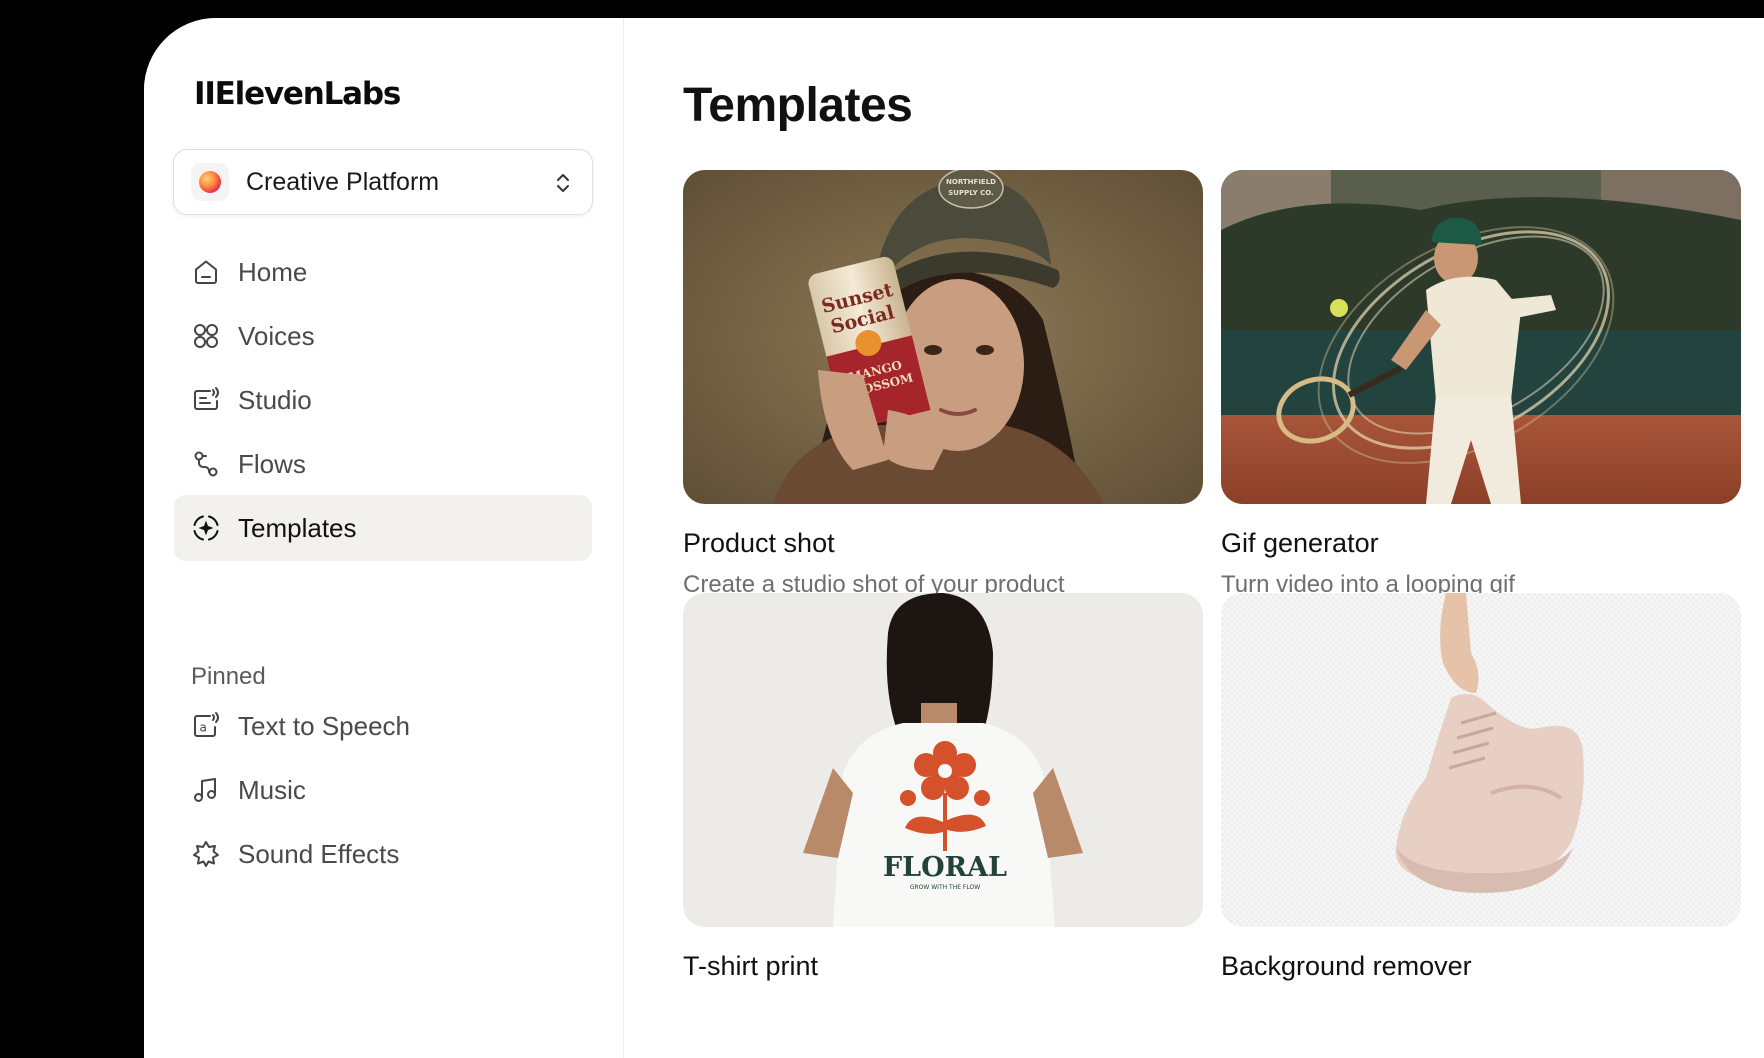 The image size is (1764, 1058). Describe the element at coordinates (383, 272) in the screenshot. I see `sidebar-item-home: Home` at that location.